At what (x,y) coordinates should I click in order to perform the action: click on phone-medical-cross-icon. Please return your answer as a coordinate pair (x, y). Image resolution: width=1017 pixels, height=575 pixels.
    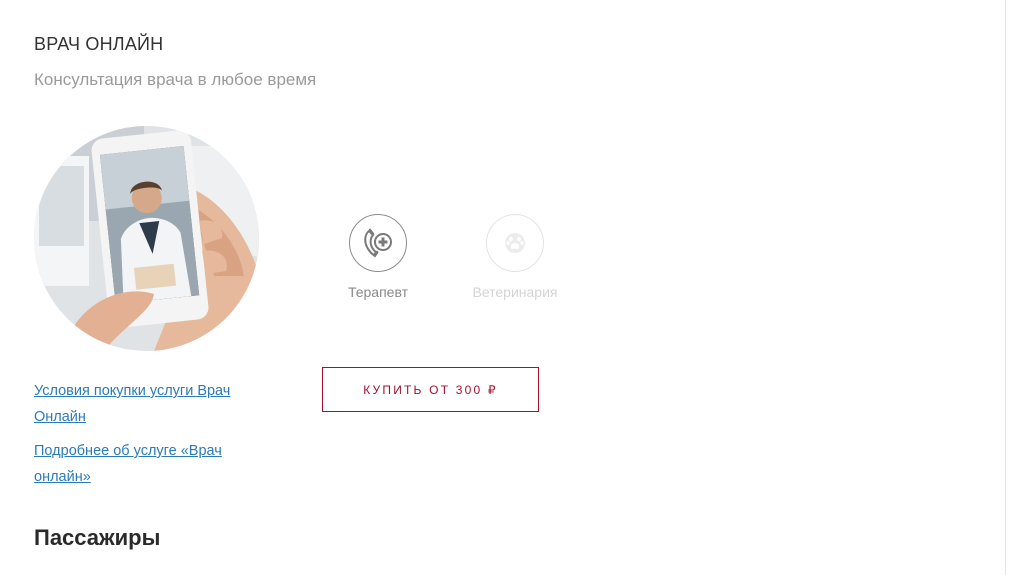
    Looking at the image, I should click on (378, 243).